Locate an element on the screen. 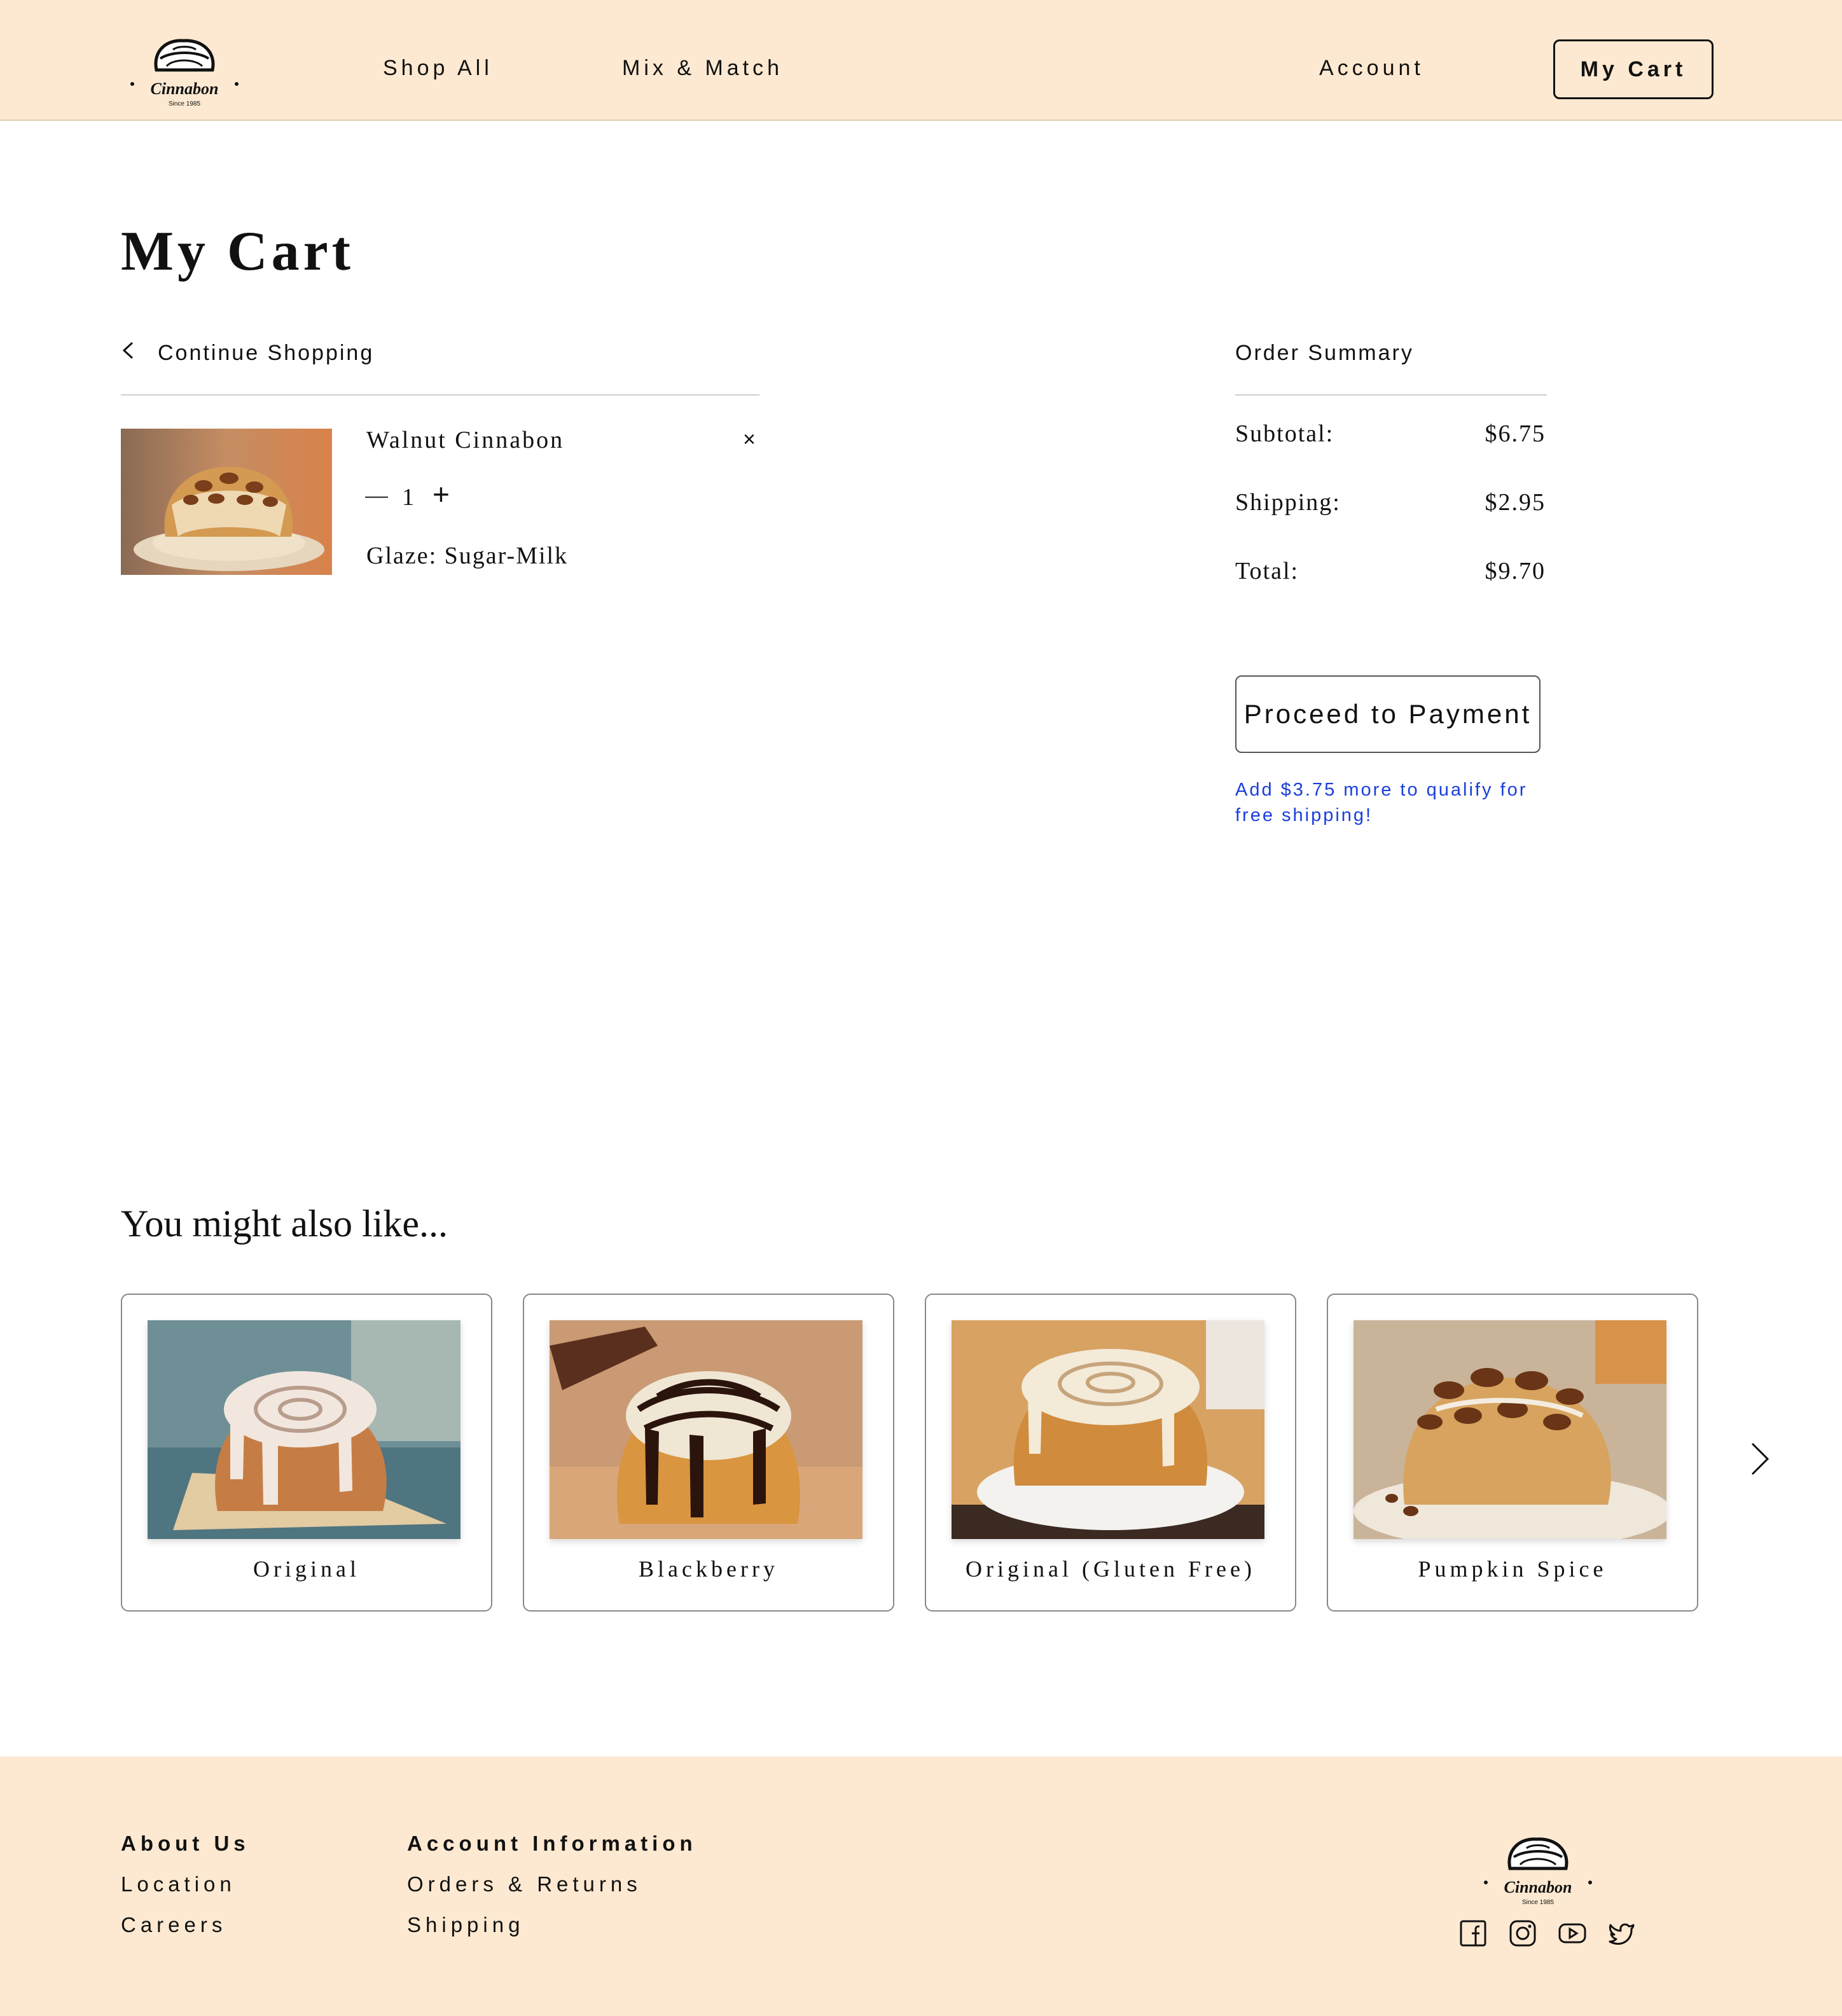 This screenshot has width=1842, height=2016. cart-item-glaze: Glaze: Sugar-Milk is located at coordinates (467, 555).